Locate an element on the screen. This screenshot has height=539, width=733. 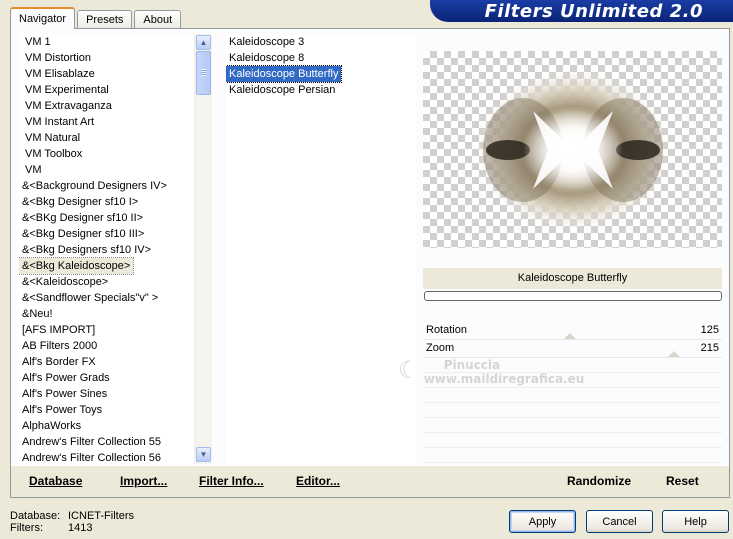
category-row: AB Filters 2000 is located at coordinates (107, 346).